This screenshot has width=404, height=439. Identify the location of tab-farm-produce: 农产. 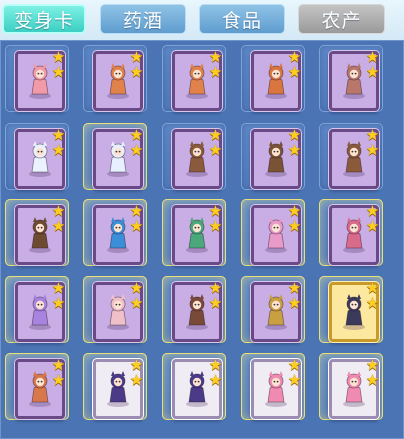
(341, 19).